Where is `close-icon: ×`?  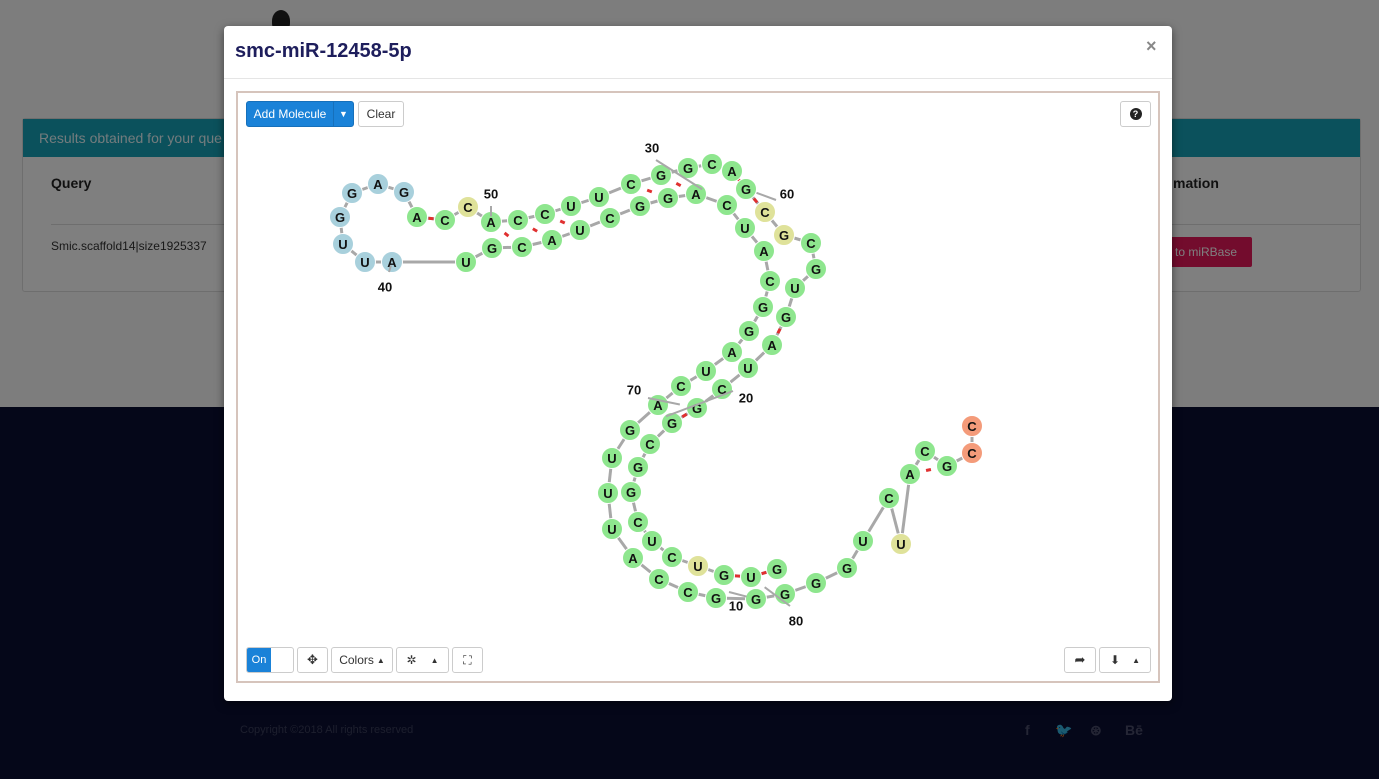 close-icon: × is located at coordinates (1151, 46).